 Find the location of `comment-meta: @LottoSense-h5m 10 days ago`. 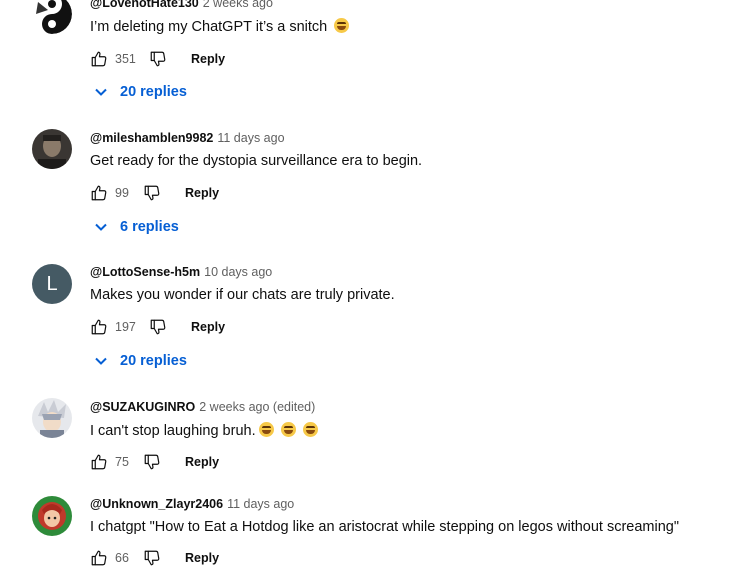

comment-meta: @LottoSense-h5m 10 days ago is located at coordinates (181, 272).